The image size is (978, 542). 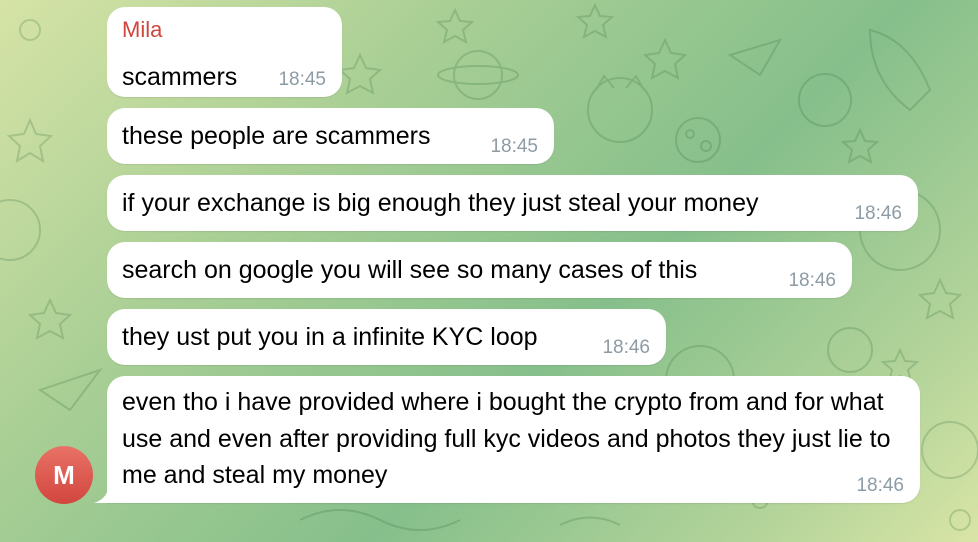 What do you see at coordinates (224, 52) in the screenshot?
I see `message-bubble: Mila scammers 18:45` at bounding box center [224, 52].